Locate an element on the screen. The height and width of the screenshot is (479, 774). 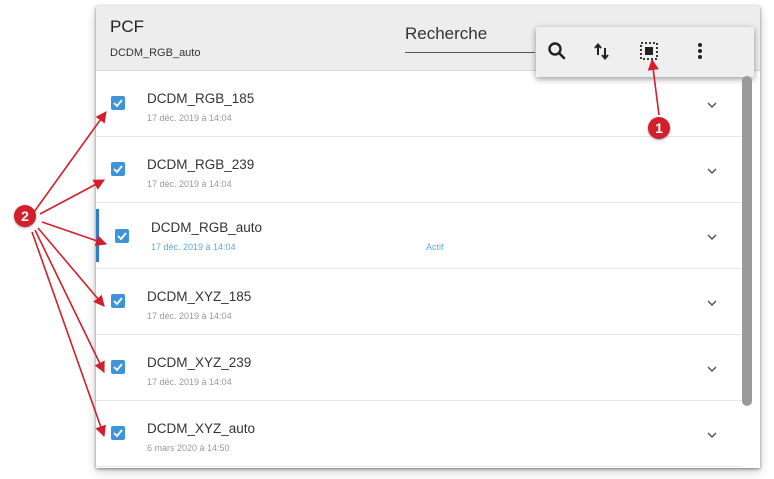
callout-badge-2: 2 is located at coordinates (25, 216).